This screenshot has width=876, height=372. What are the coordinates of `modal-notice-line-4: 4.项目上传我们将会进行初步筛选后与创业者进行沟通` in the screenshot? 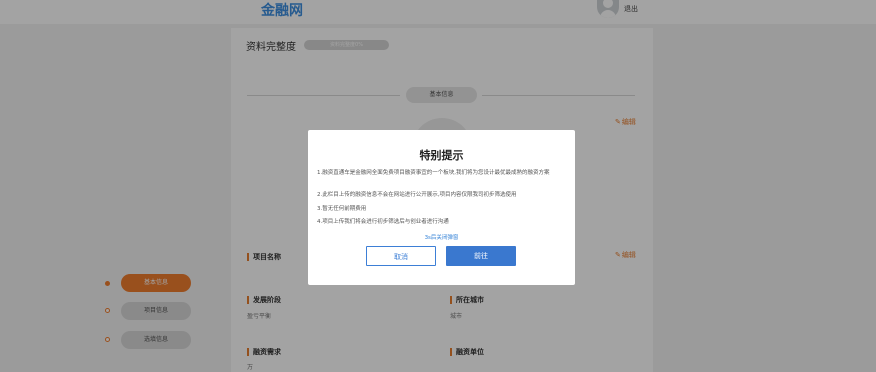 It's located at (383, 222).